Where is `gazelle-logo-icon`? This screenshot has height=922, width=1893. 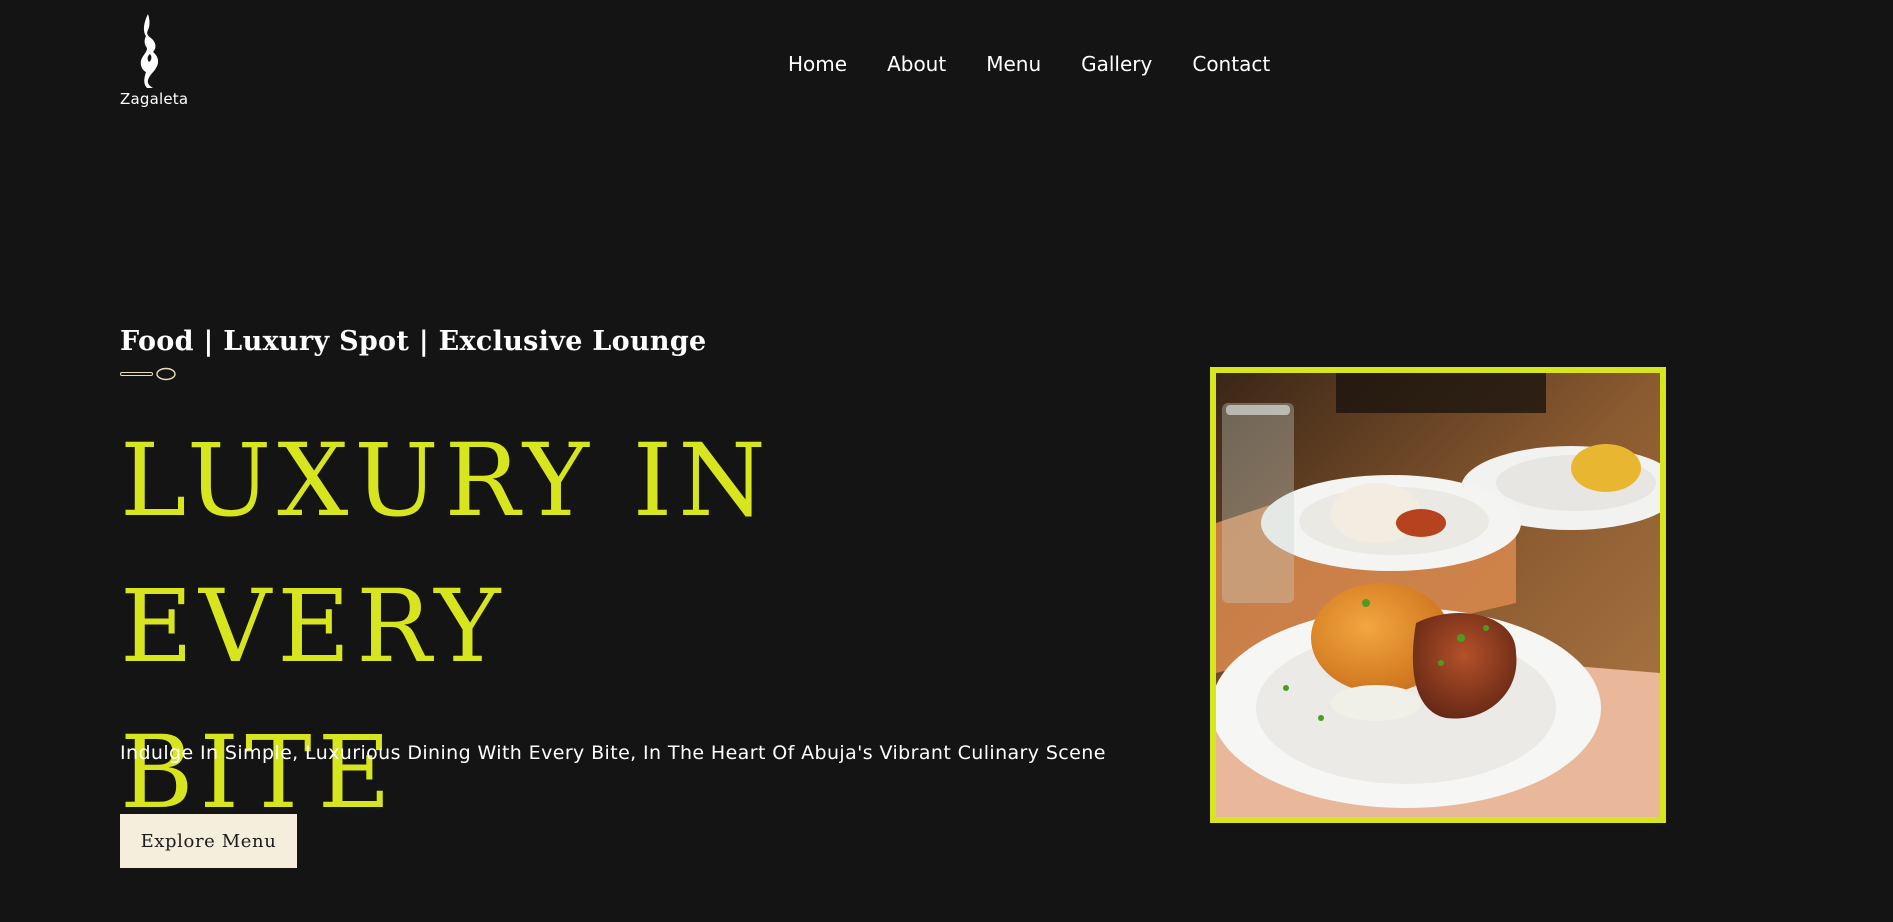 gazelle-logo-icon is located at coordinates (149, 51).